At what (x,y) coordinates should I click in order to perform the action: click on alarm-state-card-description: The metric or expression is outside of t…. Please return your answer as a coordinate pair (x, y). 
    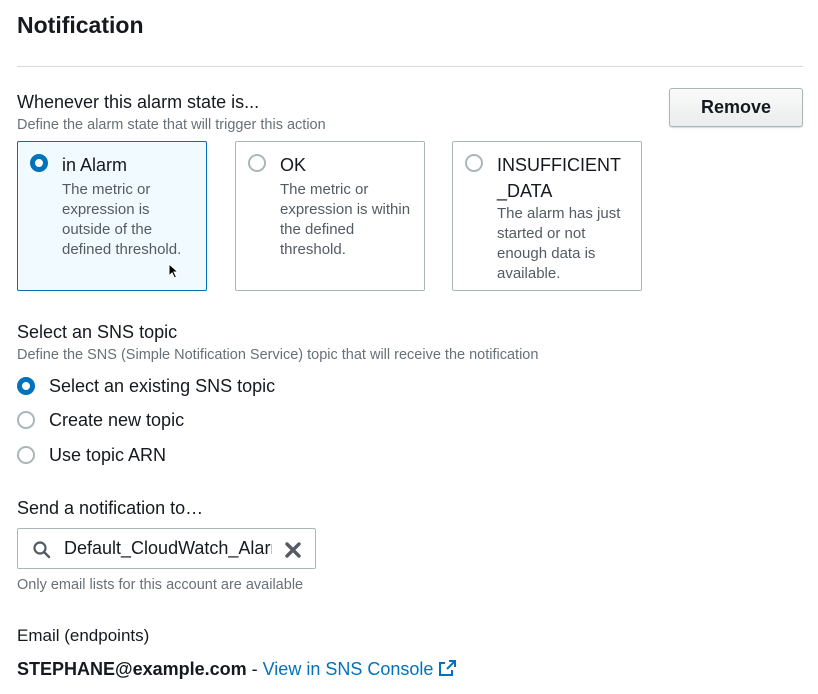
    Looking at the image, I should click on (122, 219).